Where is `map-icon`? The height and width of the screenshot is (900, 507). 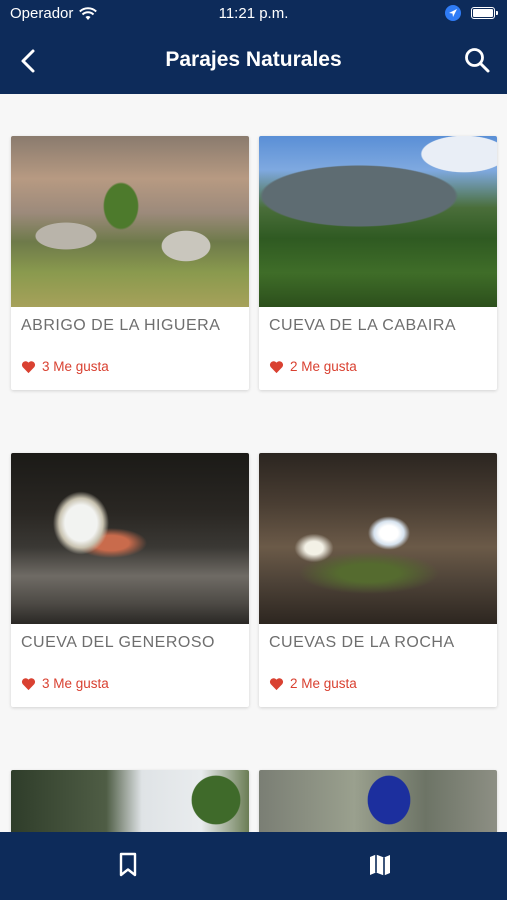
map-icon is located at coordinates (380, 865).